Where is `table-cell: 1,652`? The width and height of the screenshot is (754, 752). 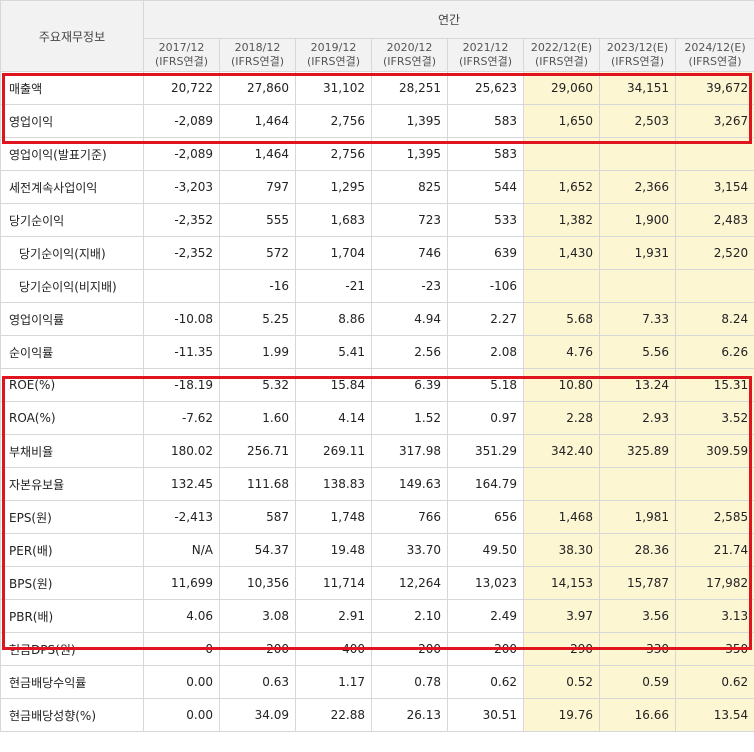 table-cell: 1,652 is located at coordinates (561, 187).